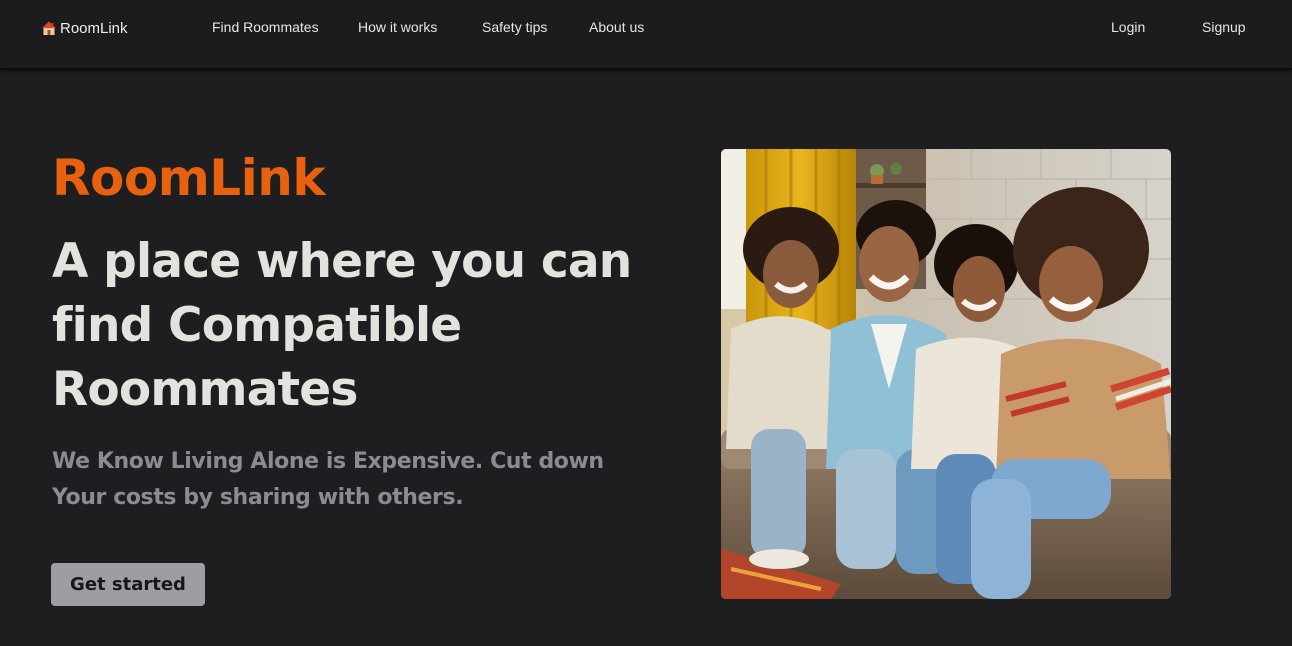 The image size is (1292, 646). What do you see at coordinates (1224, 27) in the screenshot?
I see `signup-link: Signup` at bounding box center [1224, 27].